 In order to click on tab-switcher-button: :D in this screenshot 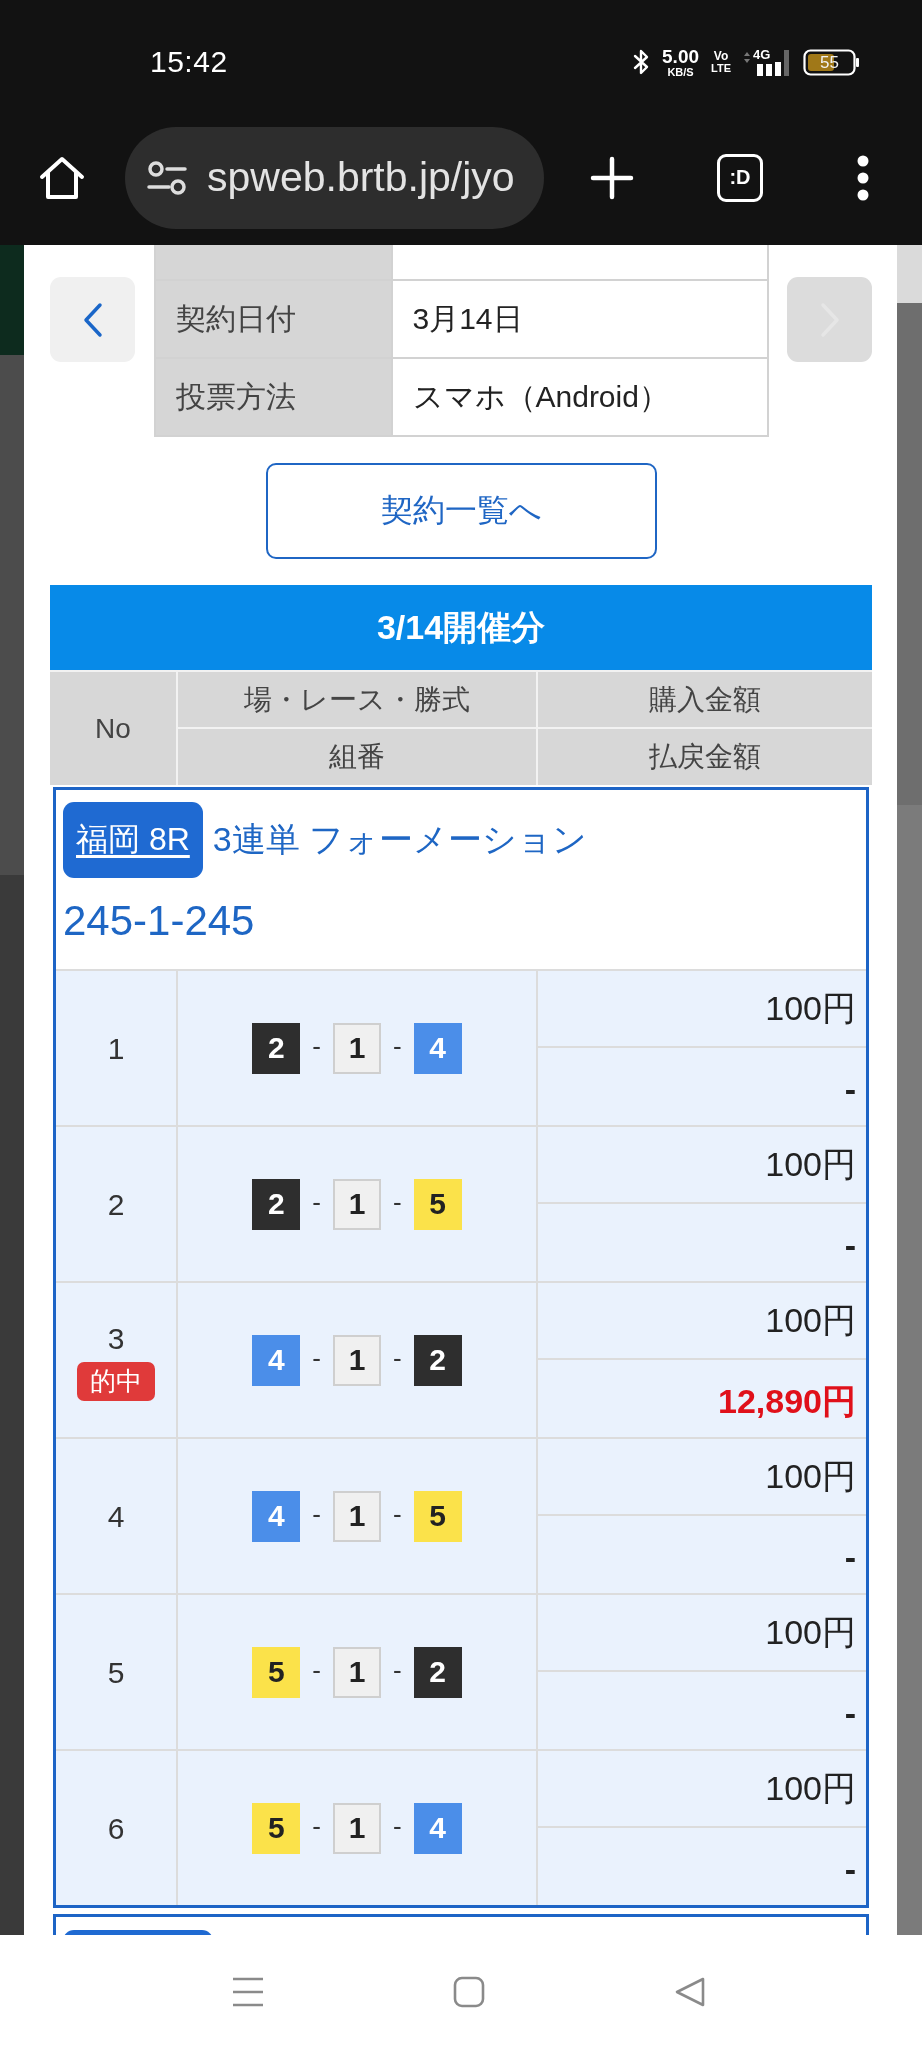, I will do `click(740, 177)`.